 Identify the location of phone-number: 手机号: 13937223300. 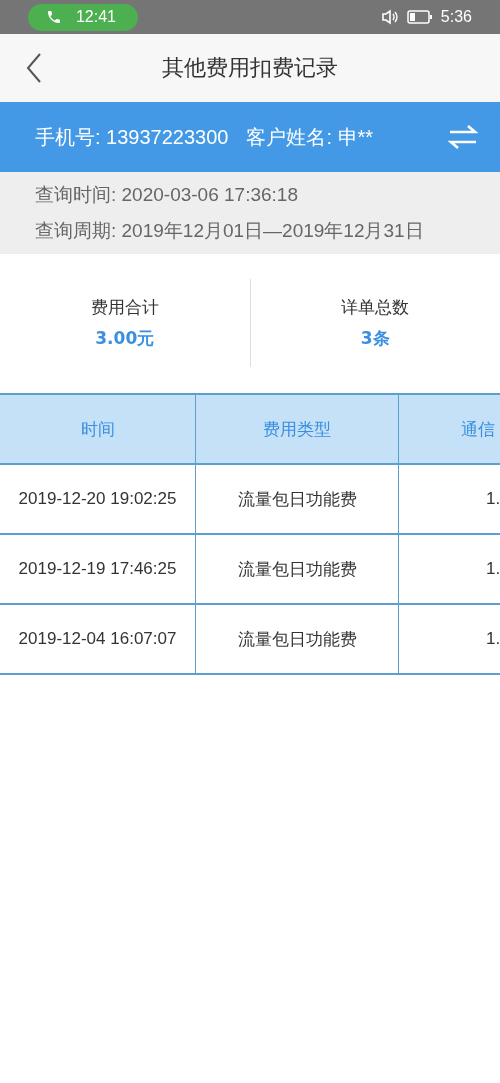
(132, 137).